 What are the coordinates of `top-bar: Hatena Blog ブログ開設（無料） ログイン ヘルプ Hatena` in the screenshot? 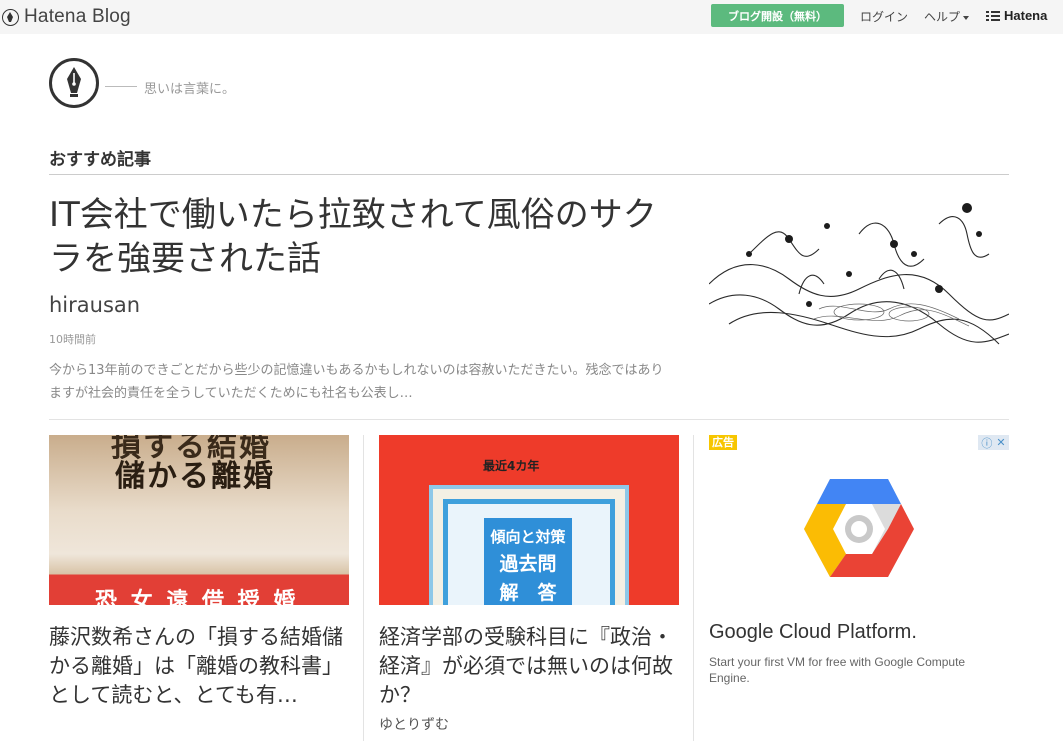 It's located at (531, 17).